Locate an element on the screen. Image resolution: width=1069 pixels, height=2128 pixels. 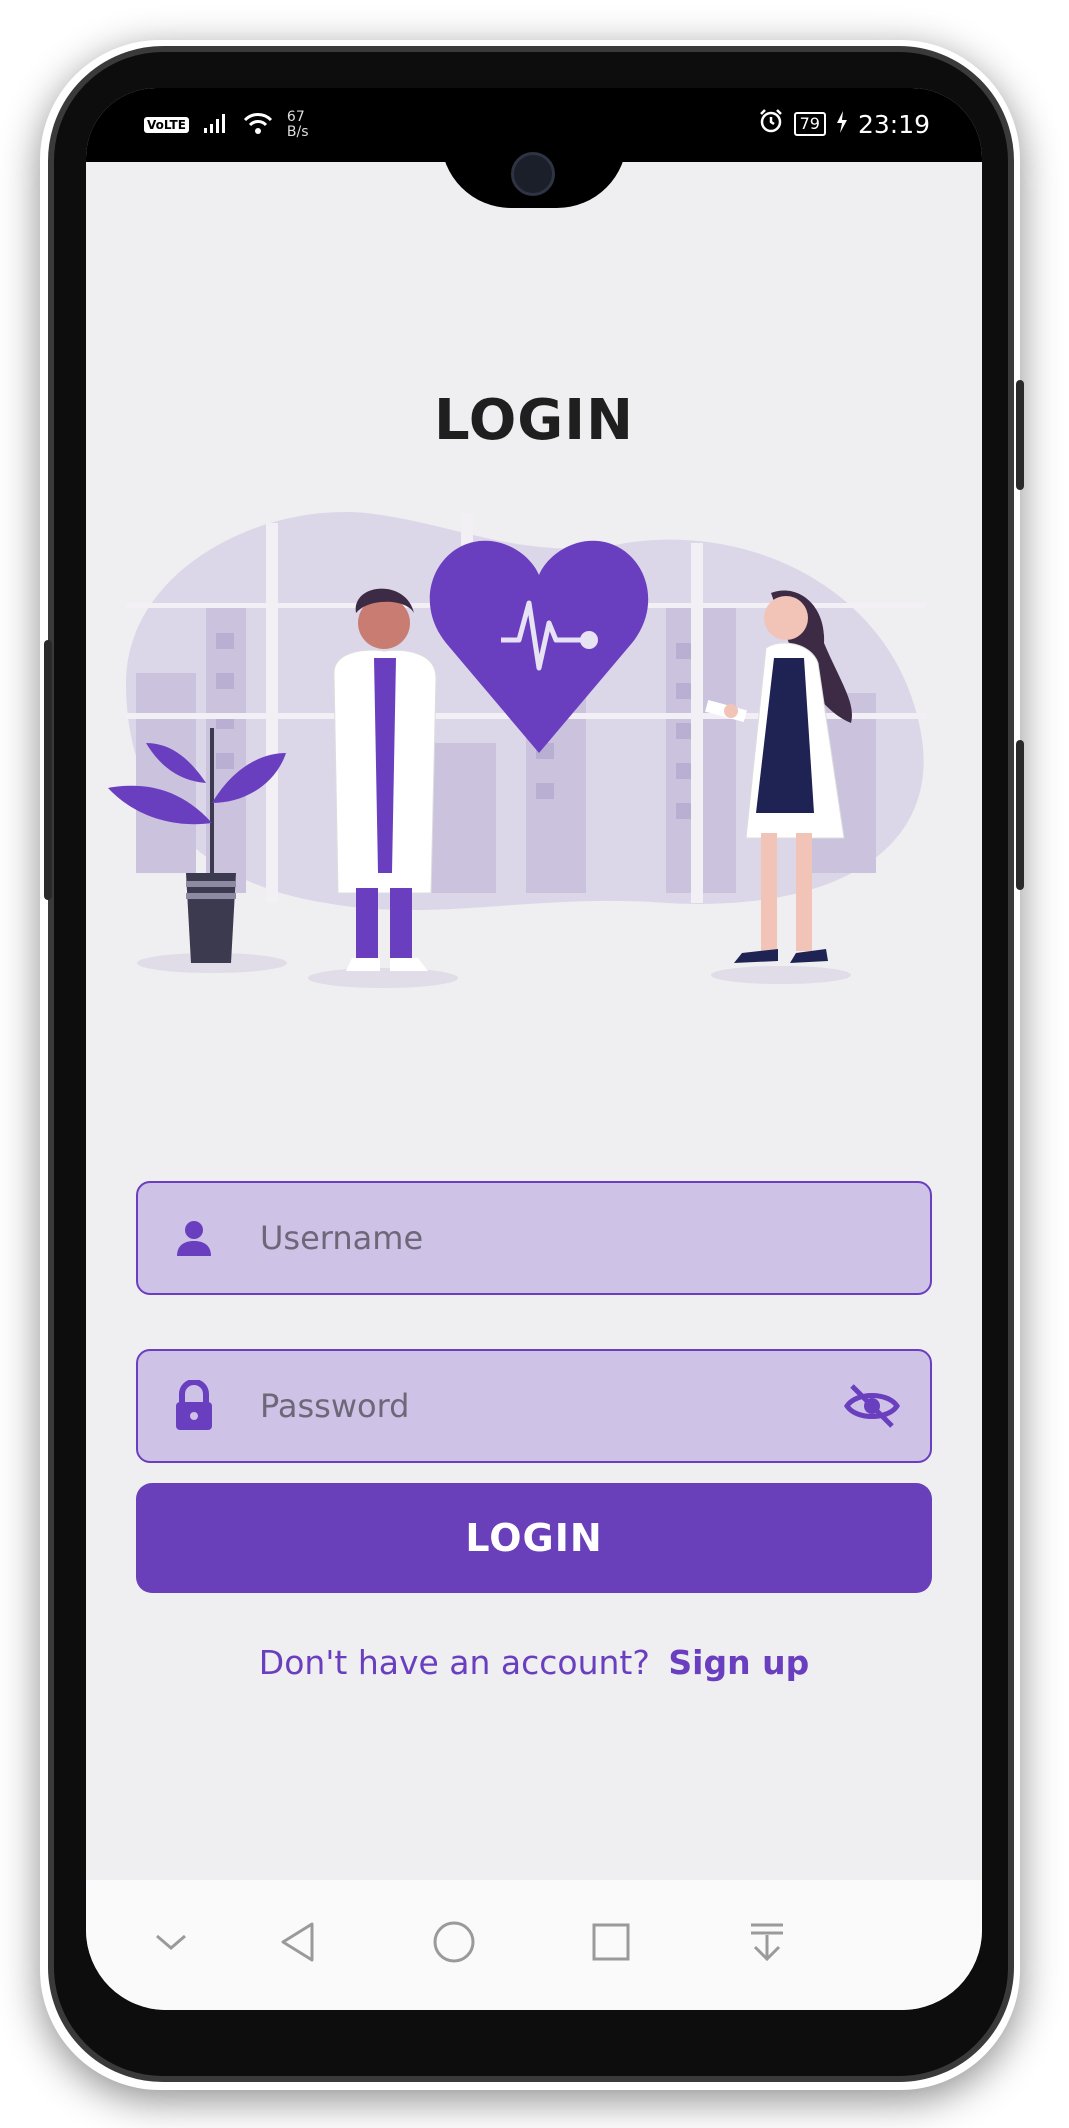
front-camera is located at coordinates (533, 174).